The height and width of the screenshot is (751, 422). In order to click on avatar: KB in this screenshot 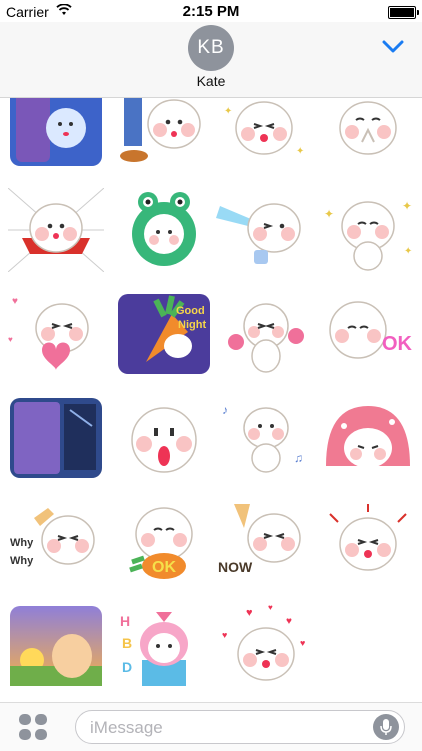, I will do `click(211, 48)`.